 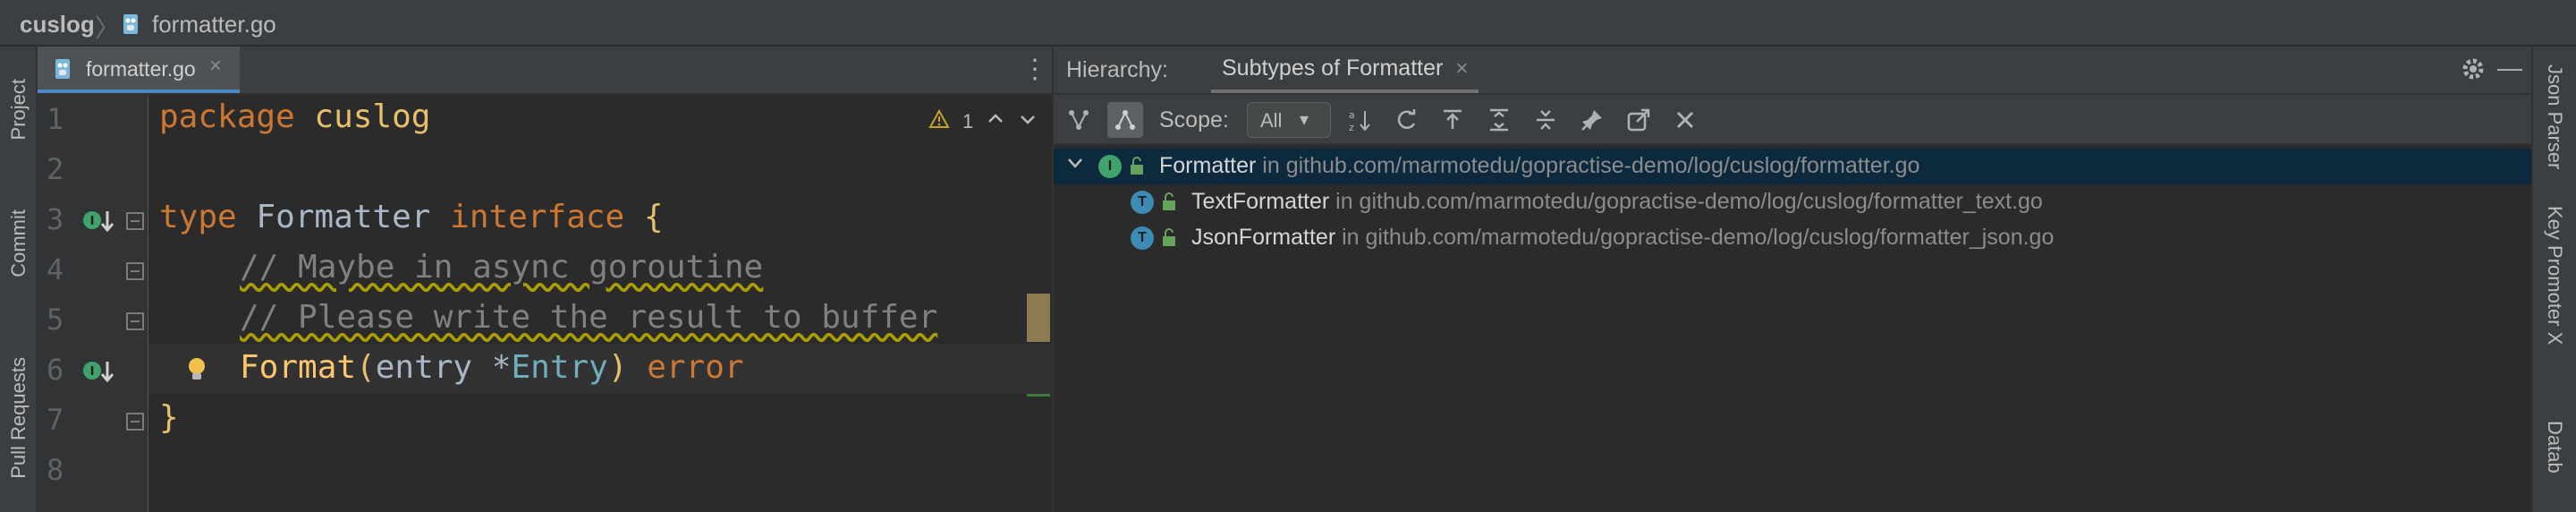 I want to click on brace: {, so click(x=653, y=217).